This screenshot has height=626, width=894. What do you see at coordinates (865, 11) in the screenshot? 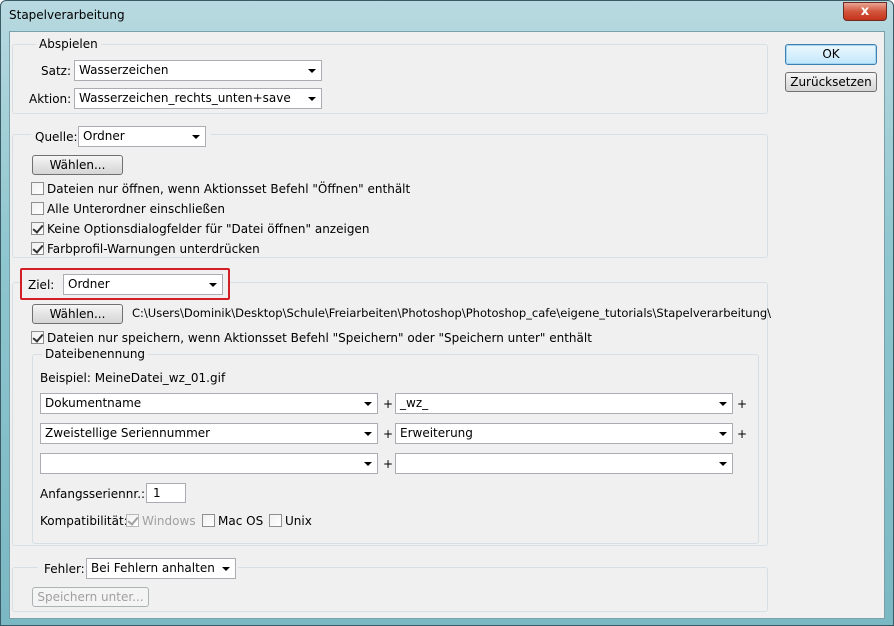
I see `close-button: x` at bounding box center [865, 11].